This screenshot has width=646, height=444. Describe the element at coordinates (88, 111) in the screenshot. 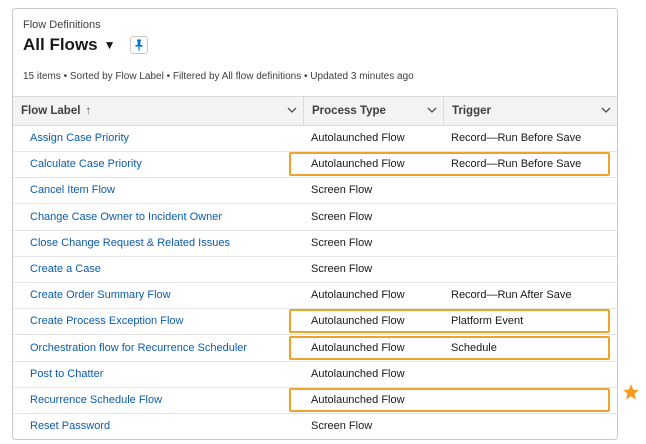

I see `sort-ascending-icon: ↑` at that location.